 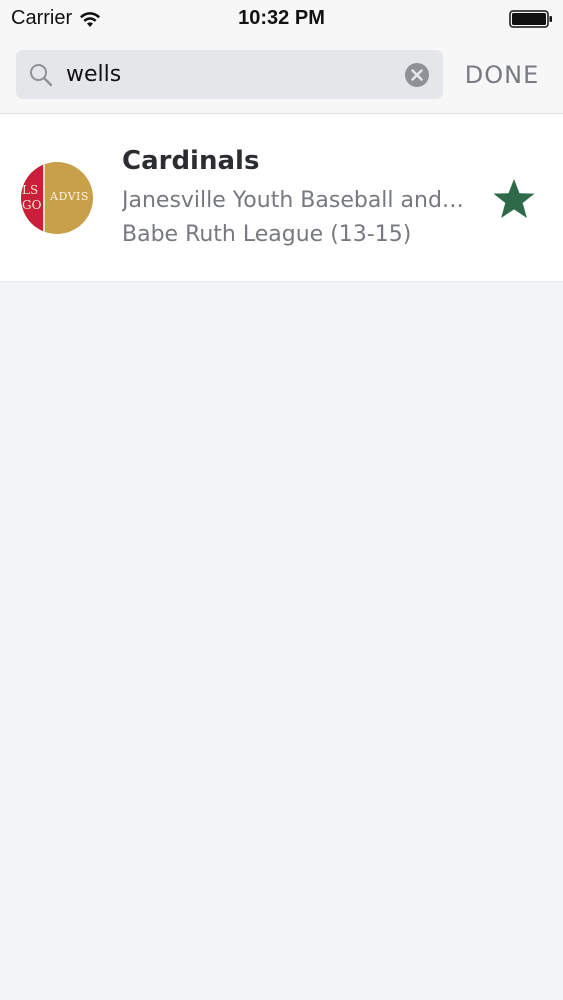 What do you see at coordinates (69, 196) in the screenshot?
I see `logo-text-right: ADVIS` at bounding box center [69, 196].